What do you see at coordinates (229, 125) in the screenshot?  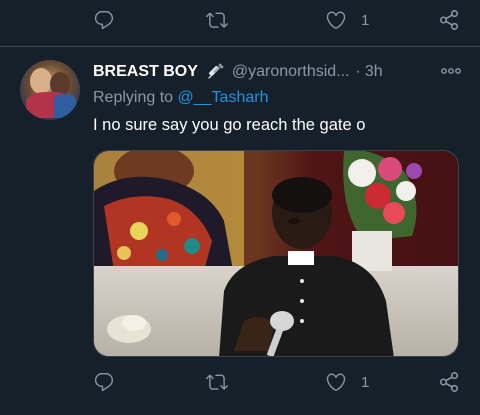 I see `tweet-text: I no sure say you go reach the gate o` at bounding box center [229, 125].